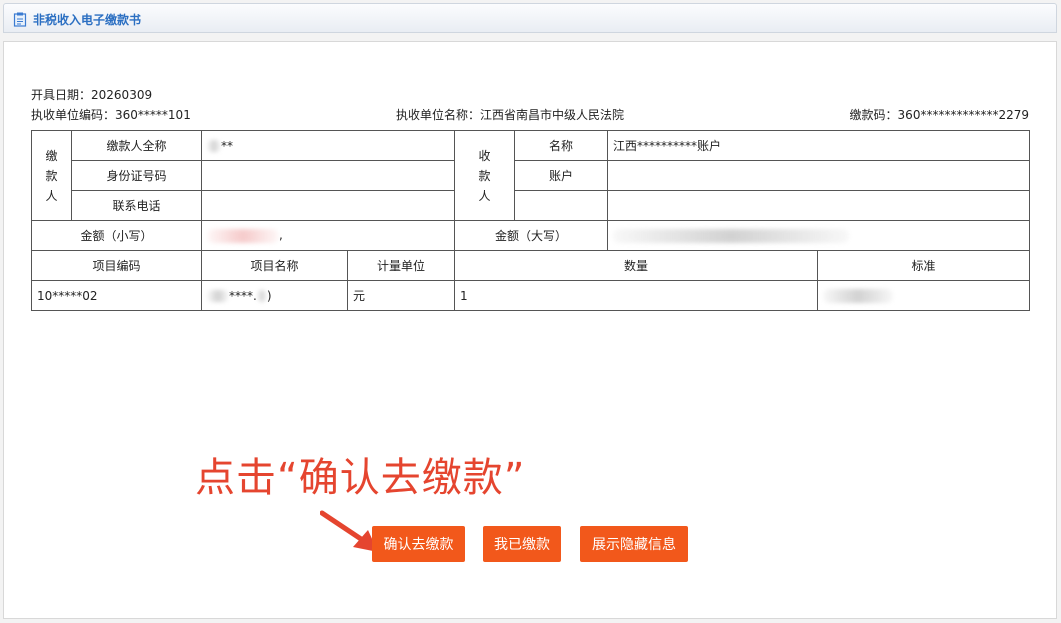  What do you see at coordinates (818, 145) in the screenshot?
I see `payee-name-value: 江西**********账户` at bounding box center [818, 145].